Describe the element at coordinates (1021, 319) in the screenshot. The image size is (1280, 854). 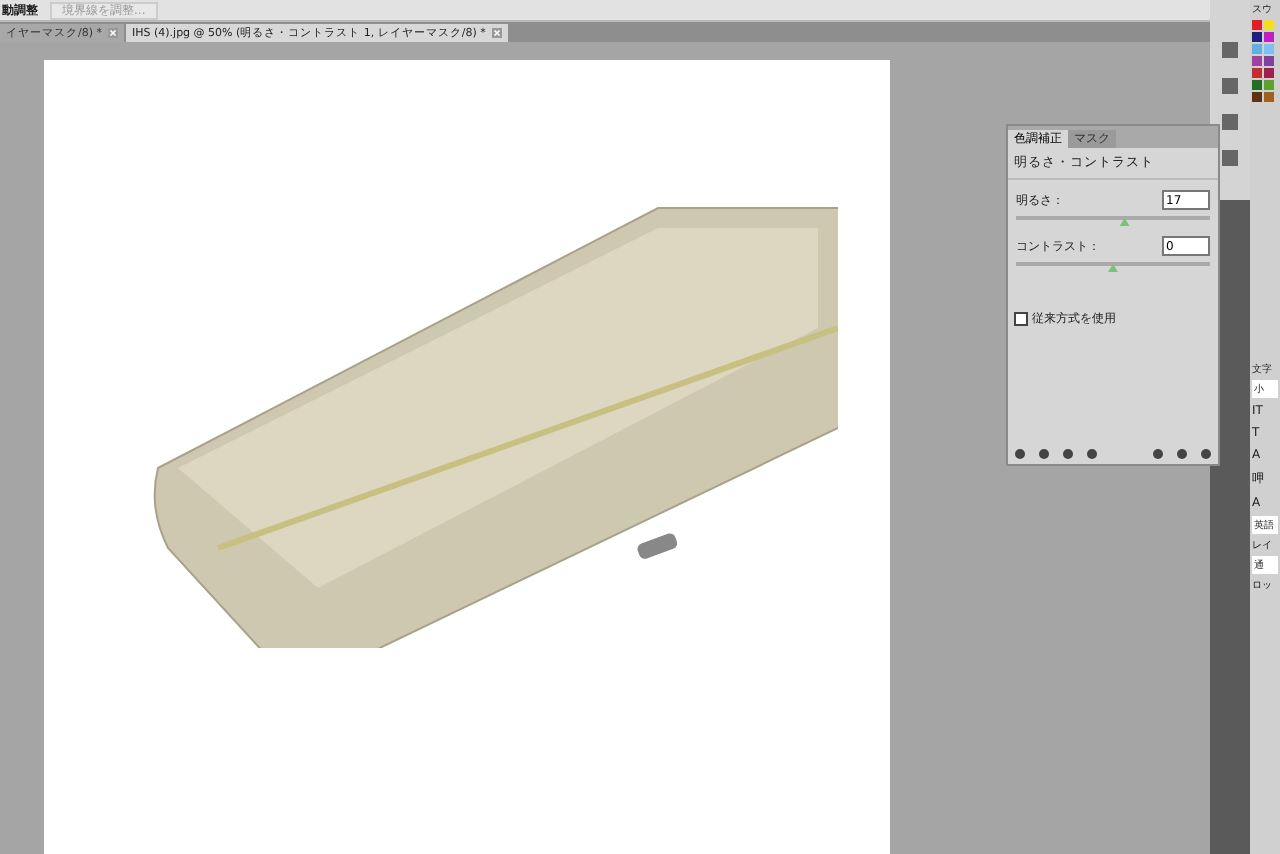
I see `checkbox` at that location.